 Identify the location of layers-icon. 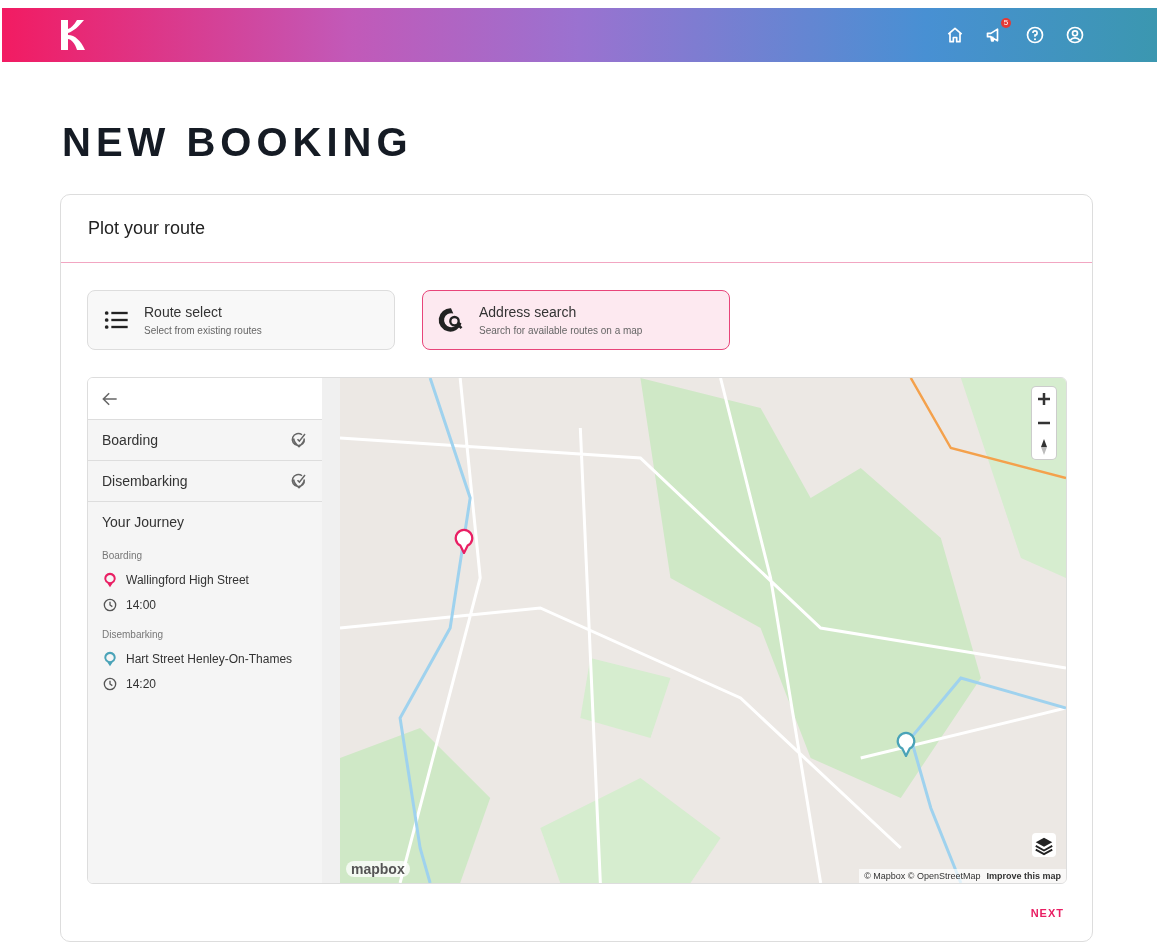
(1044, 845).